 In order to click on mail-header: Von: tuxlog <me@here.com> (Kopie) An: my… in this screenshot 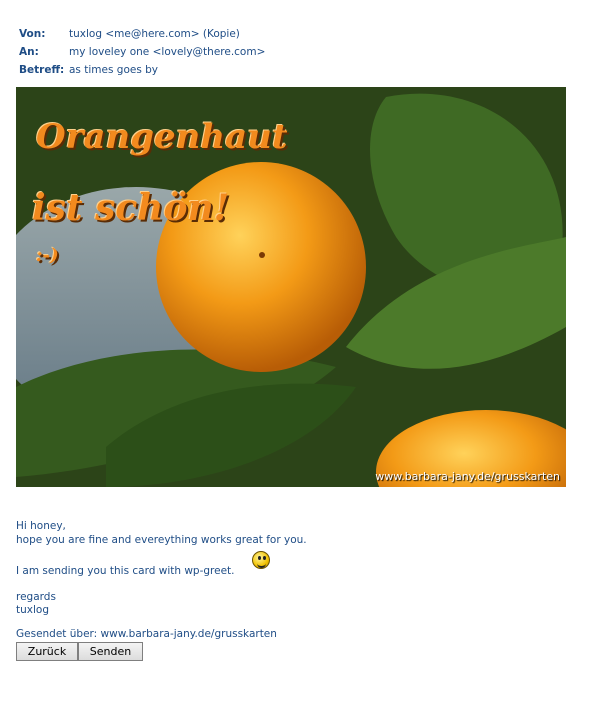, I will do `click(142, 52)`.